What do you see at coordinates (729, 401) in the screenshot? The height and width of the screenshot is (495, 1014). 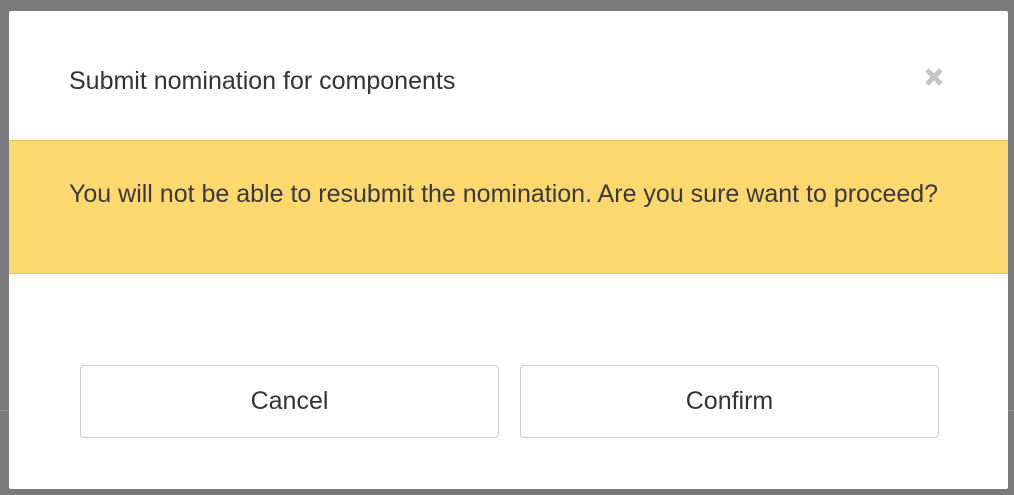 I see `confirm-button: Confirm` at bounding box center [729, 401].